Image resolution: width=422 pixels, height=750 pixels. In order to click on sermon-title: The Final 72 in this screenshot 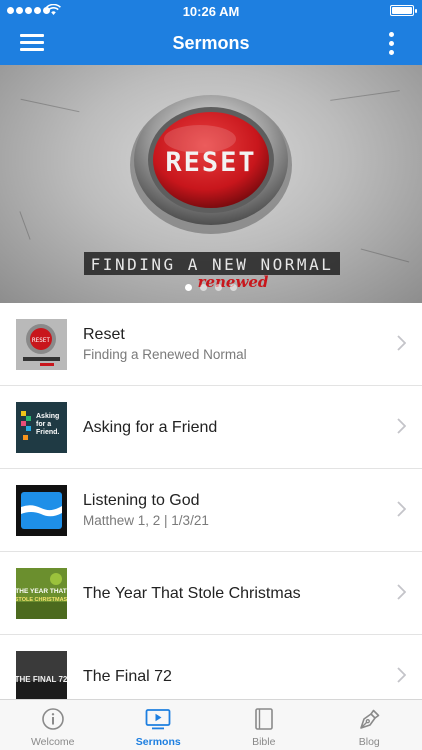, I will do `click(127, 676)`.